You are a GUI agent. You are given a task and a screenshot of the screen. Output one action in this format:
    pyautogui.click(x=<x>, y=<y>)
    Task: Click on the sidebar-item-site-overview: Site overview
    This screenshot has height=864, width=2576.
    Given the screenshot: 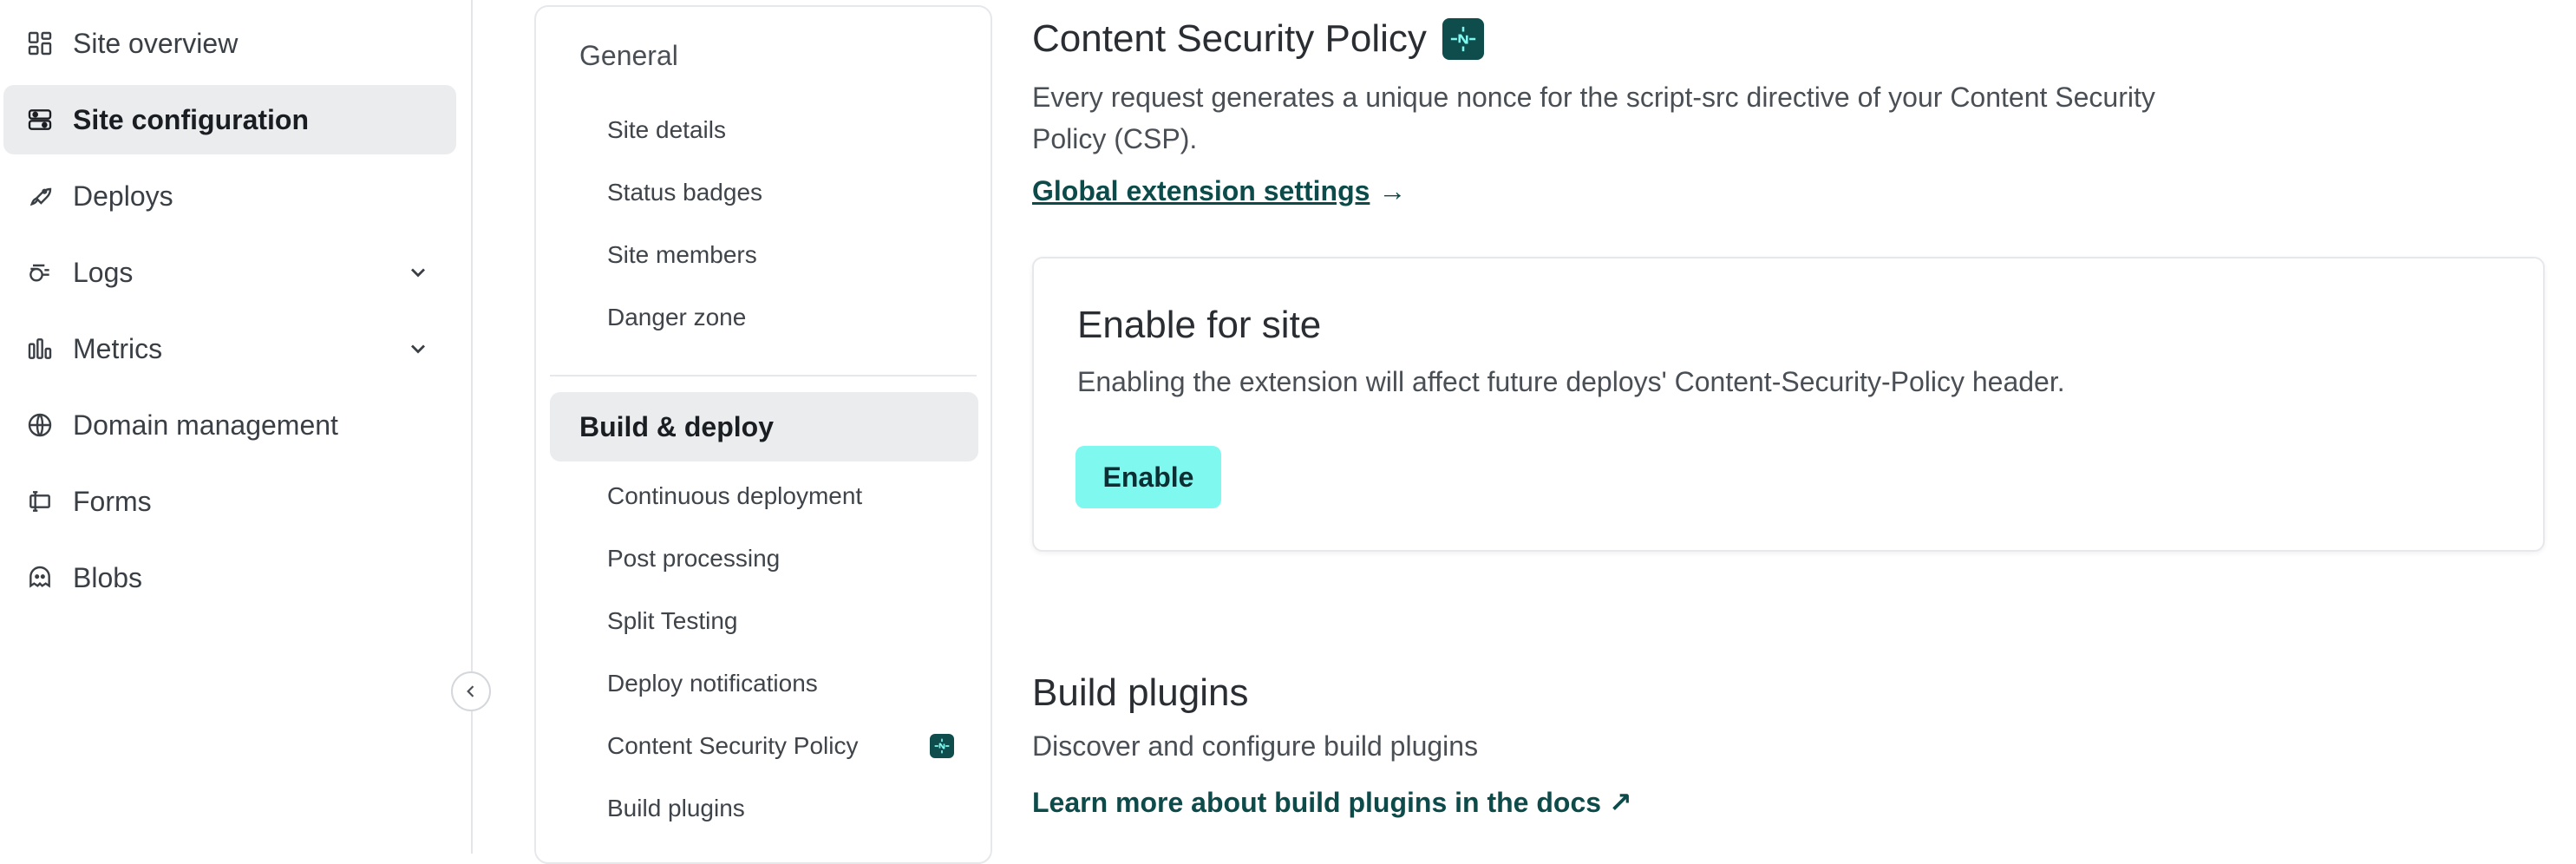 What is the action you would take?
    pyautogui.click(x=229, y=43)
    